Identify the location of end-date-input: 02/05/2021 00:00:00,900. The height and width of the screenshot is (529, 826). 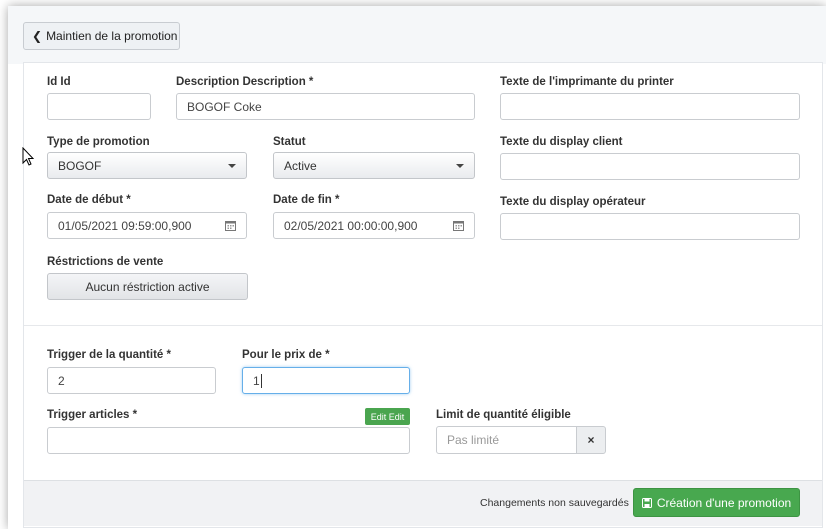
(374, 225).